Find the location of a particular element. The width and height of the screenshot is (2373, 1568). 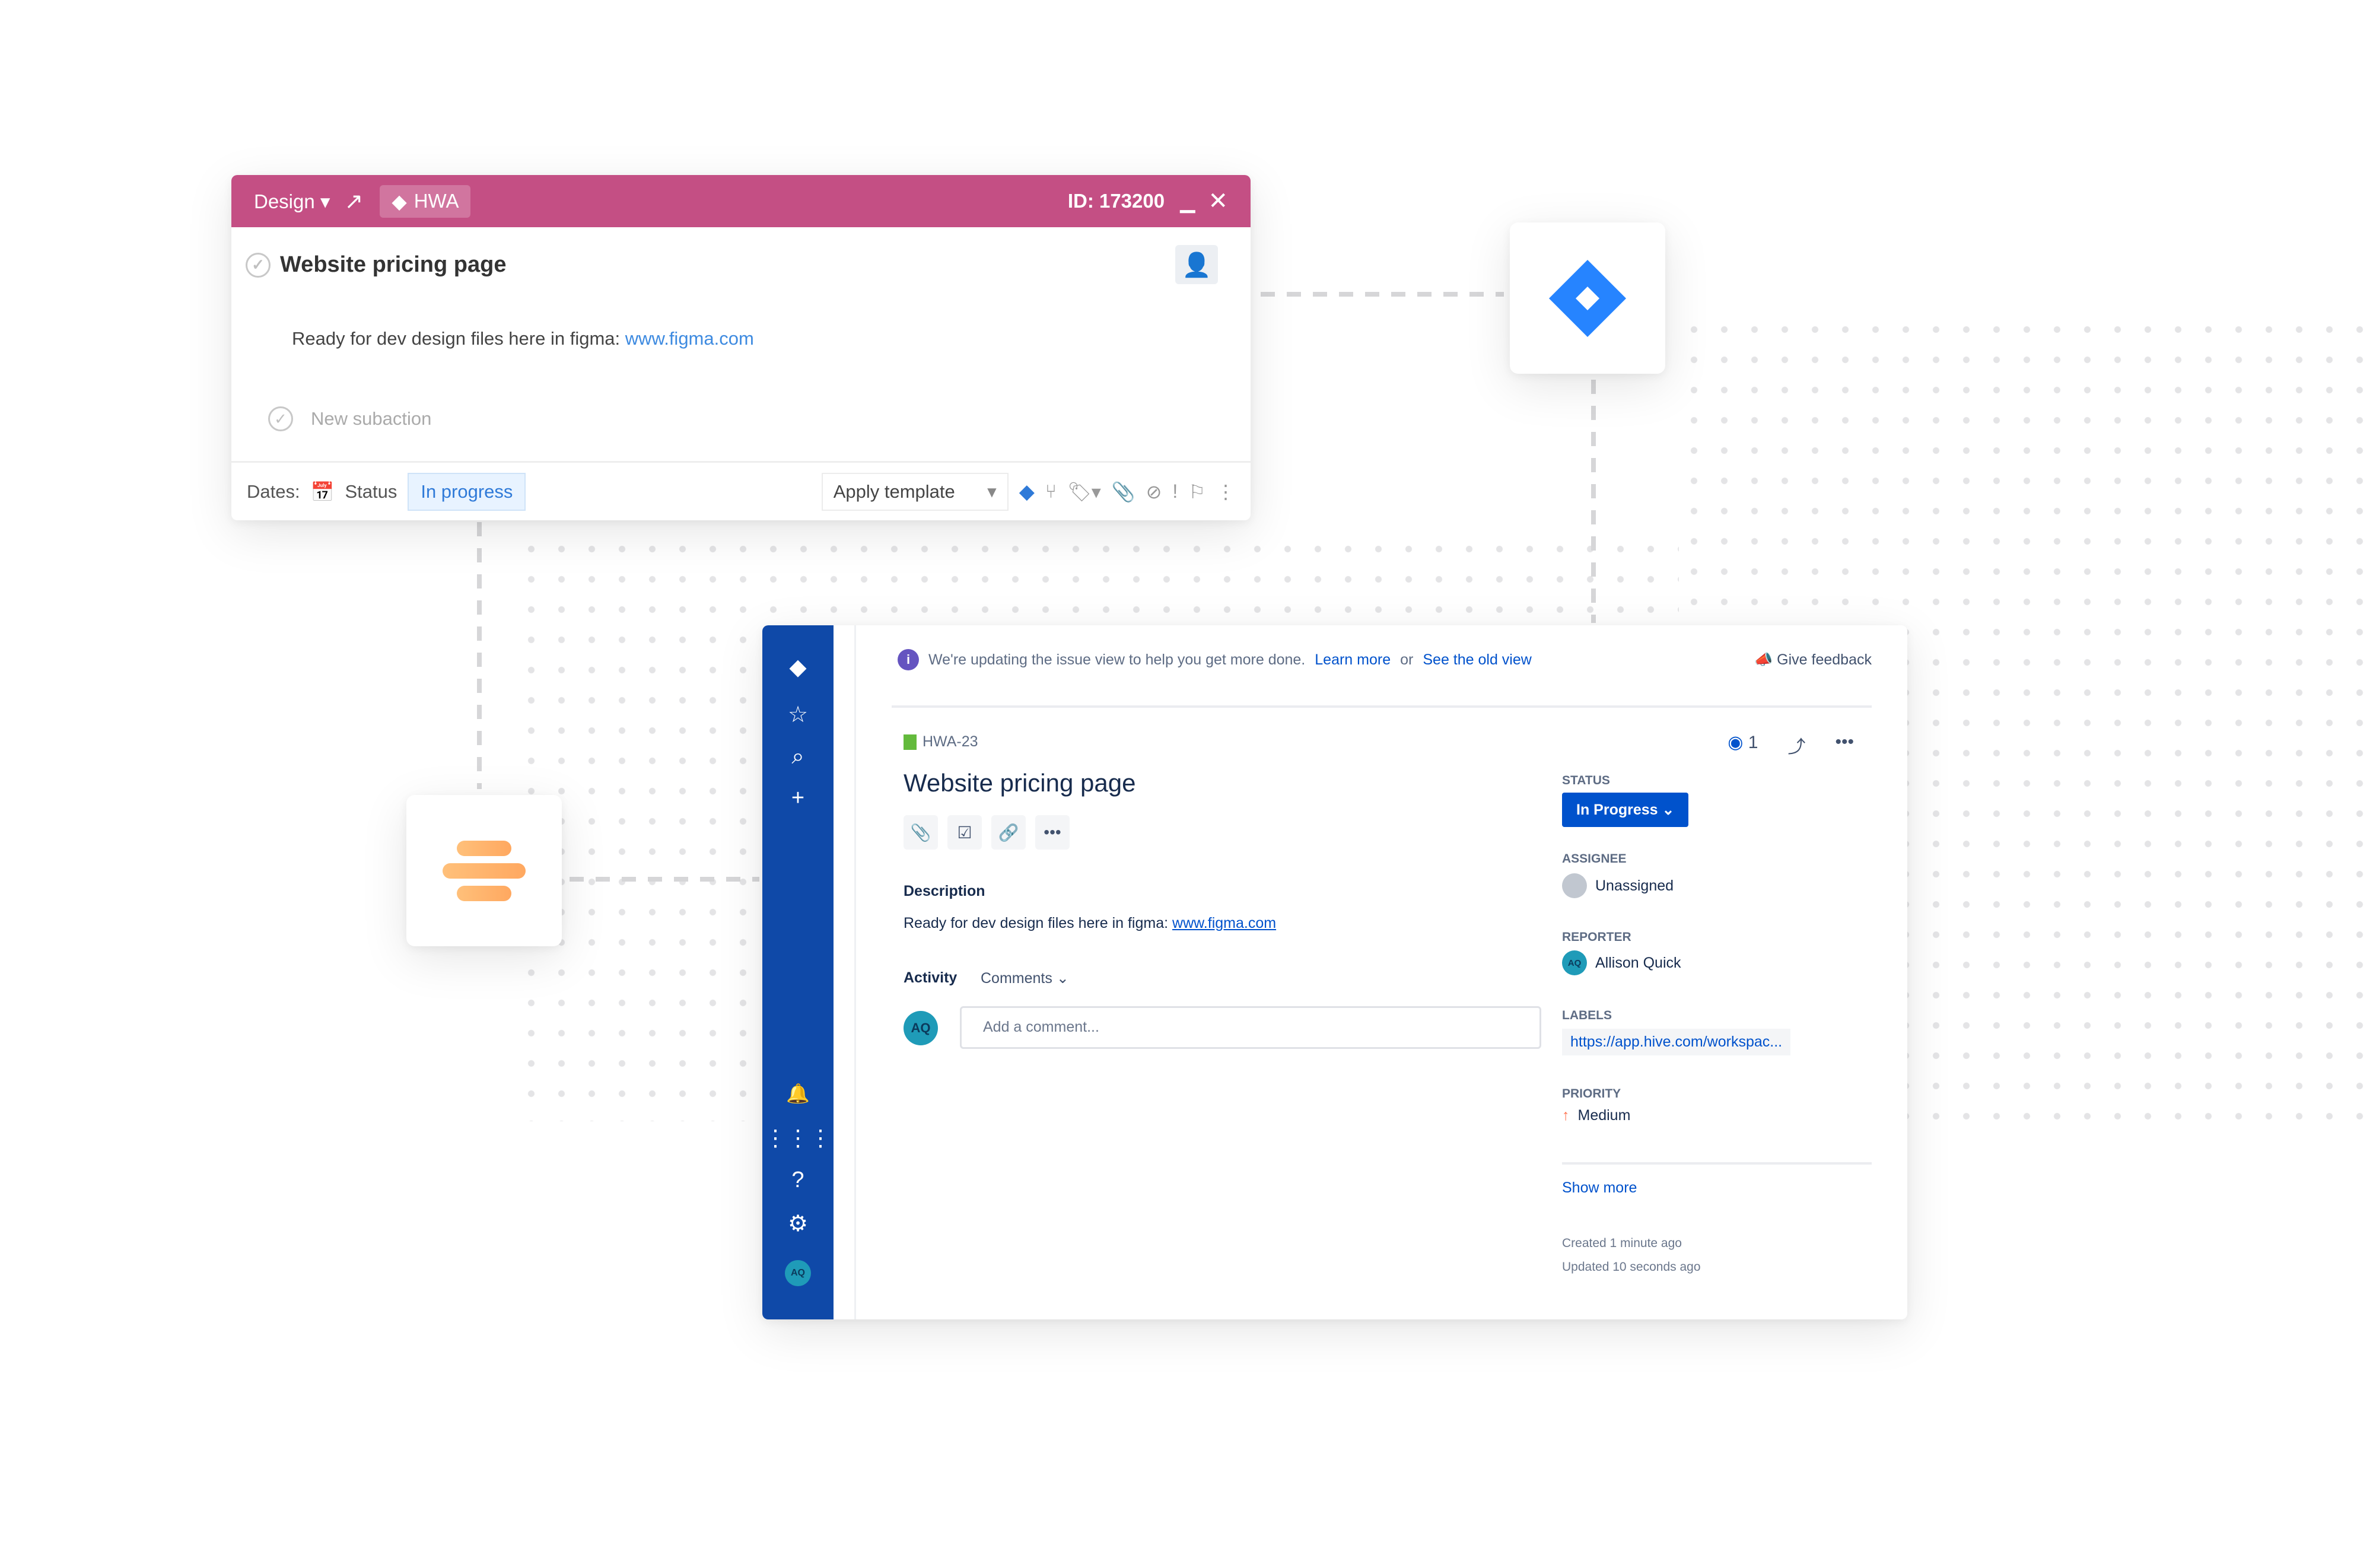

jira-logo-icon is located at coordinates (1588, 298).